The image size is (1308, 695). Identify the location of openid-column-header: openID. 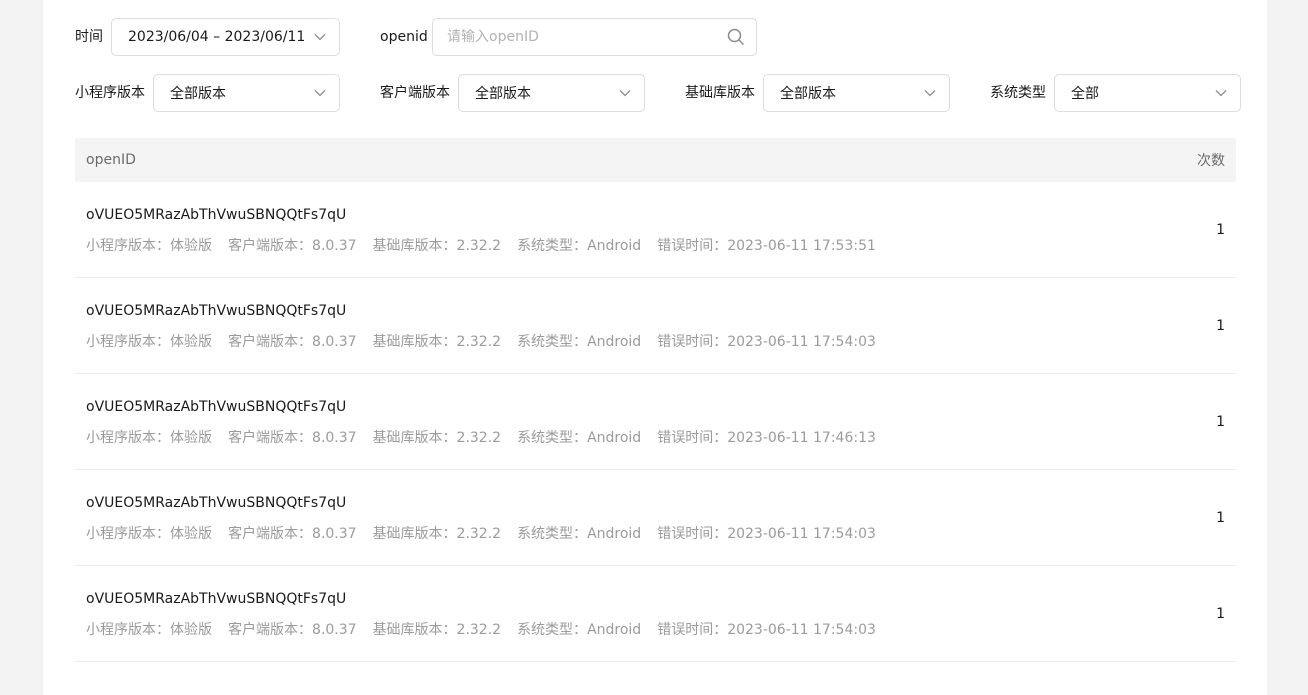
(111, 160).